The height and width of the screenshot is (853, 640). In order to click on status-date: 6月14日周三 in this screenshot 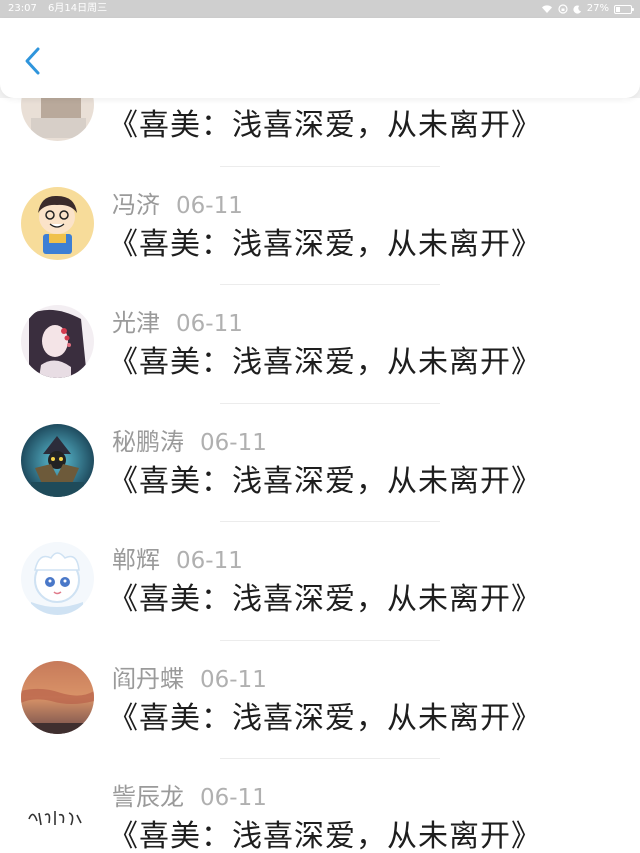, I will do `click(78, 8)`.